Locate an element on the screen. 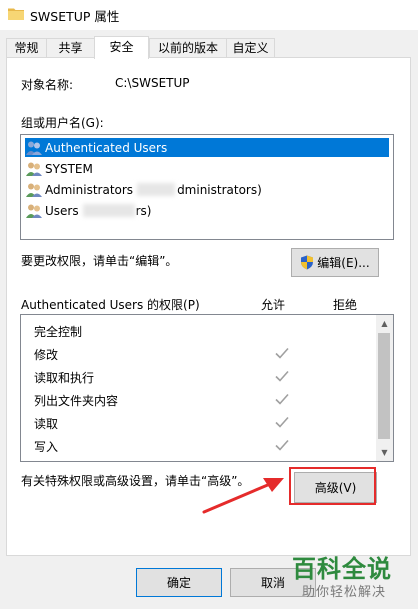  user-name-prefix: Users is located at coordinates (62, 210).